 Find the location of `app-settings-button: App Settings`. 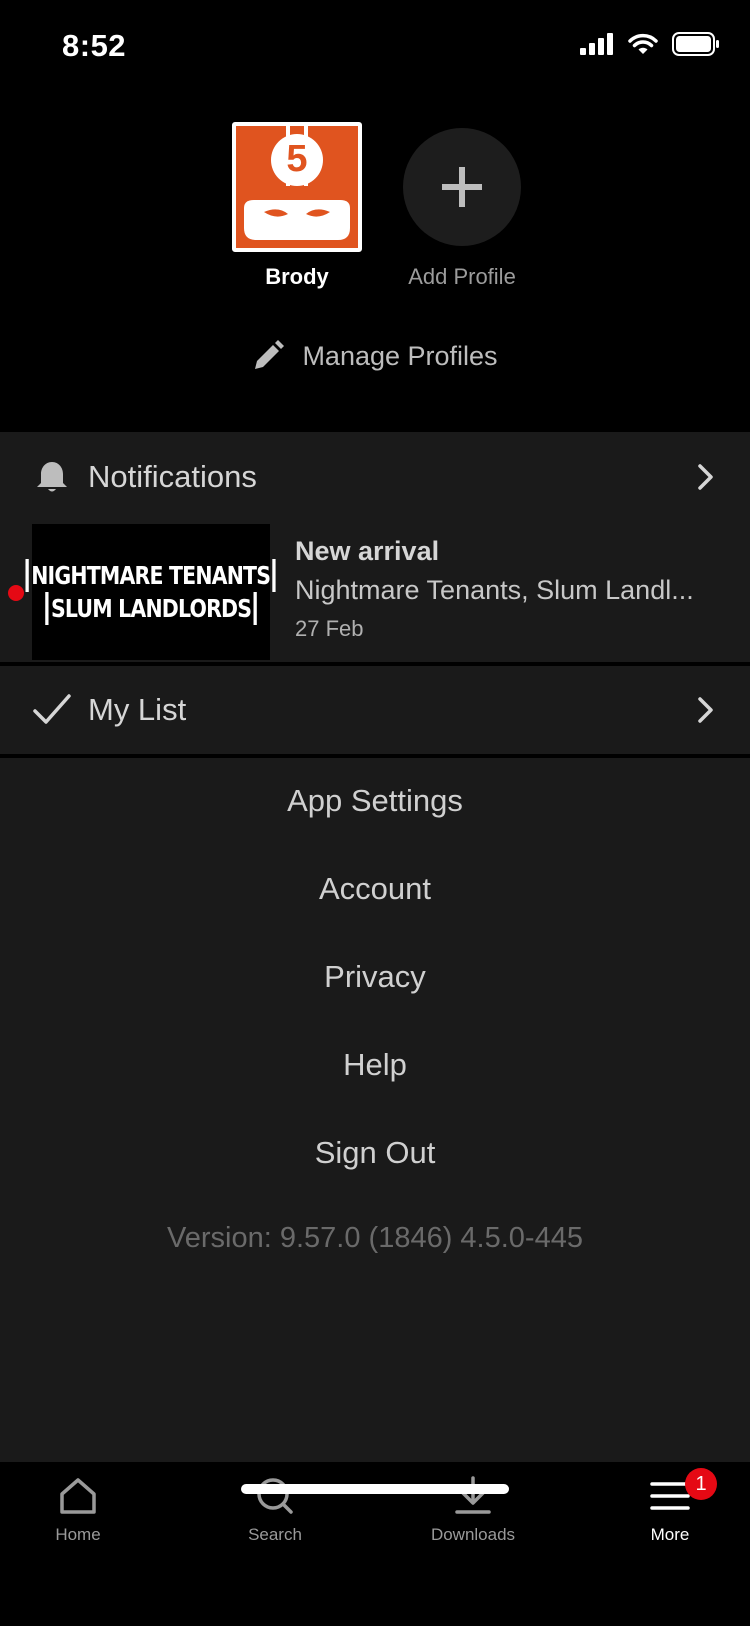

app-settings-button: App Settings is located at coordinates (375, 801).